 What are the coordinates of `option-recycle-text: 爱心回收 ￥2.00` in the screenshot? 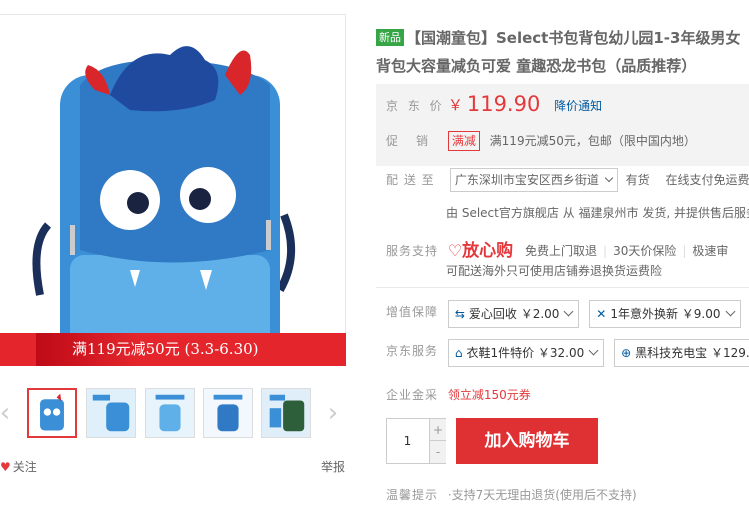 It's located at (514, 314).